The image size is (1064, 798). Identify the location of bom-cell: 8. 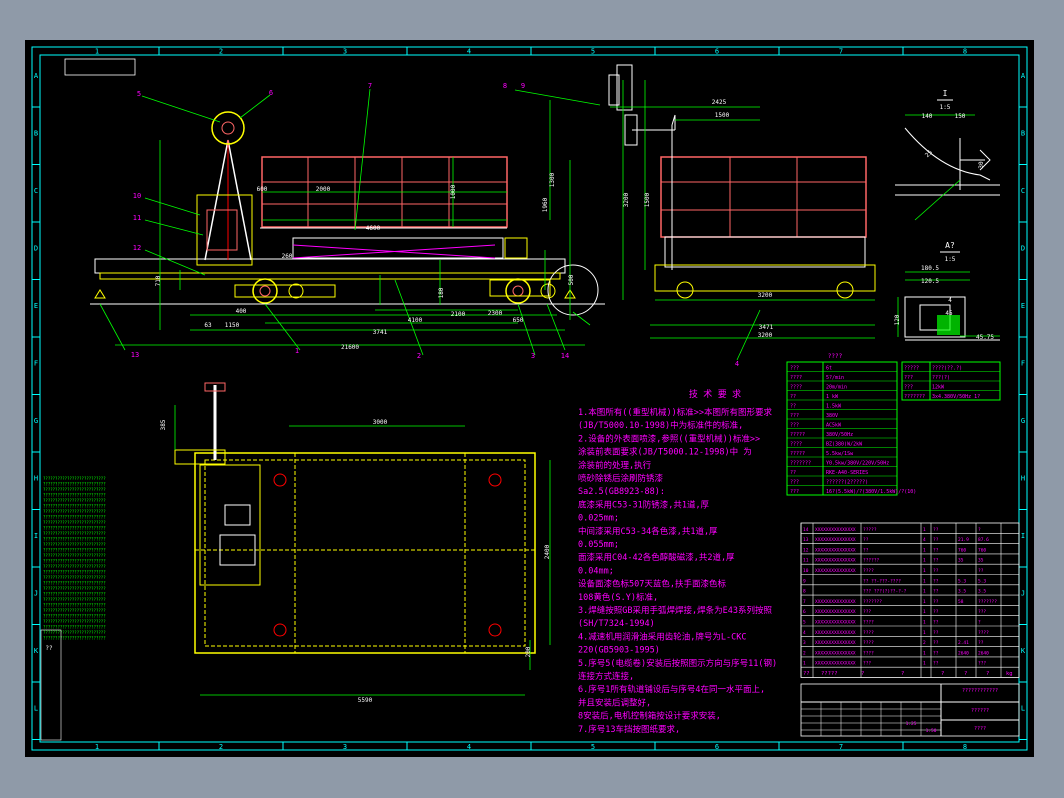
(804, 592).